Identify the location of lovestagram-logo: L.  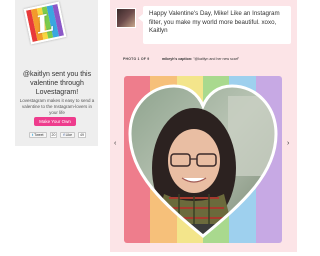
(45, 23).